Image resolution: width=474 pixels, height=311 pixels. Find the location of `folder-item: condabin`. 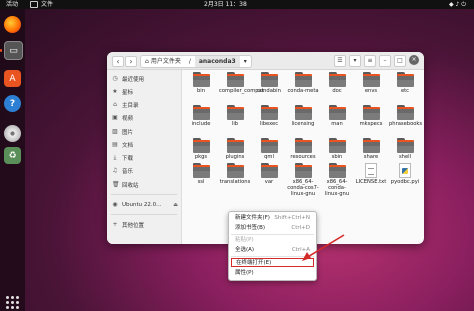

folder-item: condabin is located at coordinates (269, 83).